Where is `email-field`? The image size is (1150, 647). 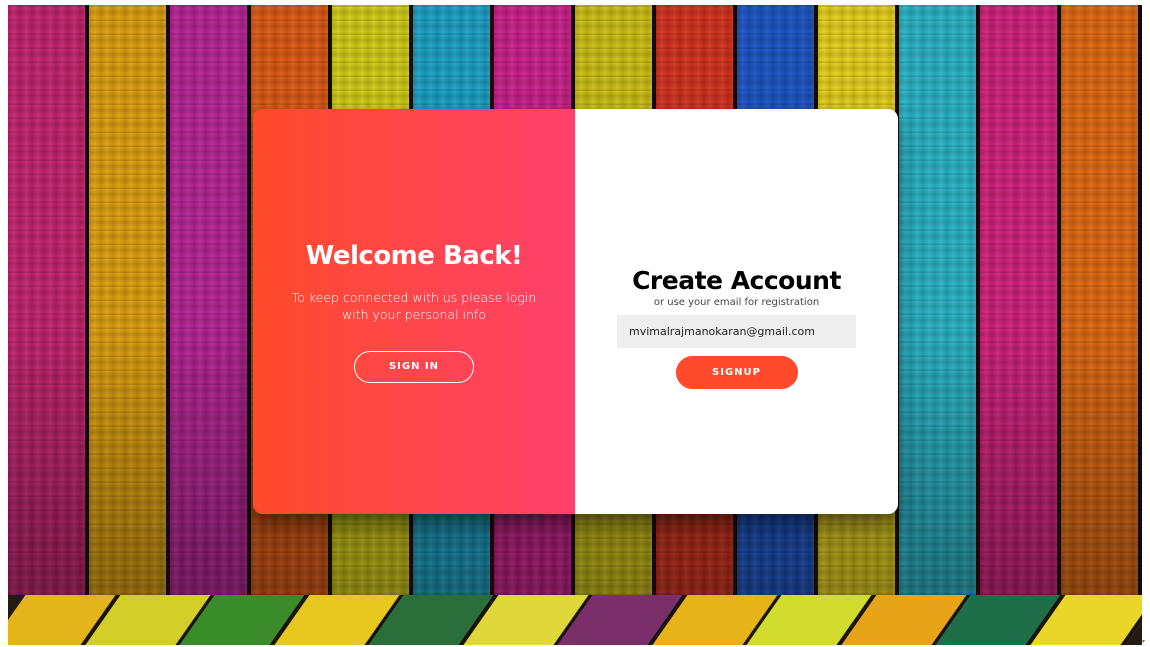
email-field is located at coordinates (736, 331).